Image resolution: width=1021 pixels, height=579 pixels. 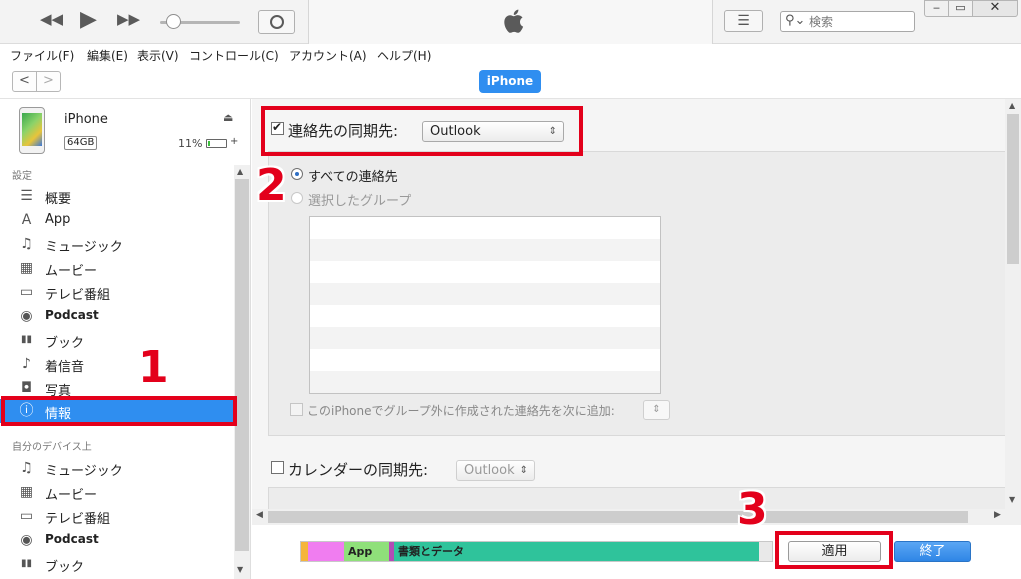 I want to click on capacity-segment-free, so click(x=765, y=551).